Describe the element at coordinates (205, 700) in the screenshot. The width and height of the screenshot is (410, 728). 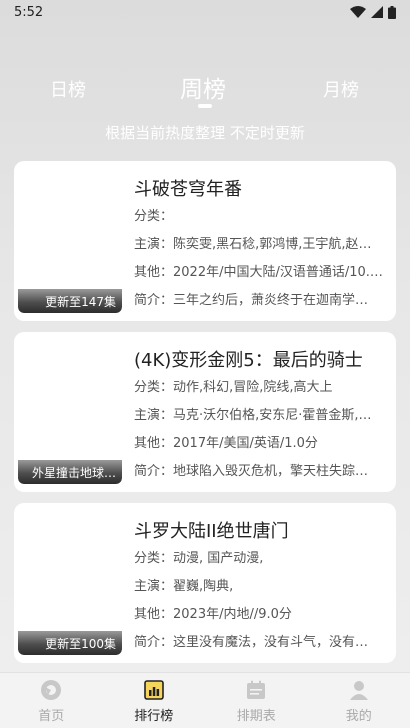
I see `bottom-nav: 首页 排行榜 排期表 我的` at that location.